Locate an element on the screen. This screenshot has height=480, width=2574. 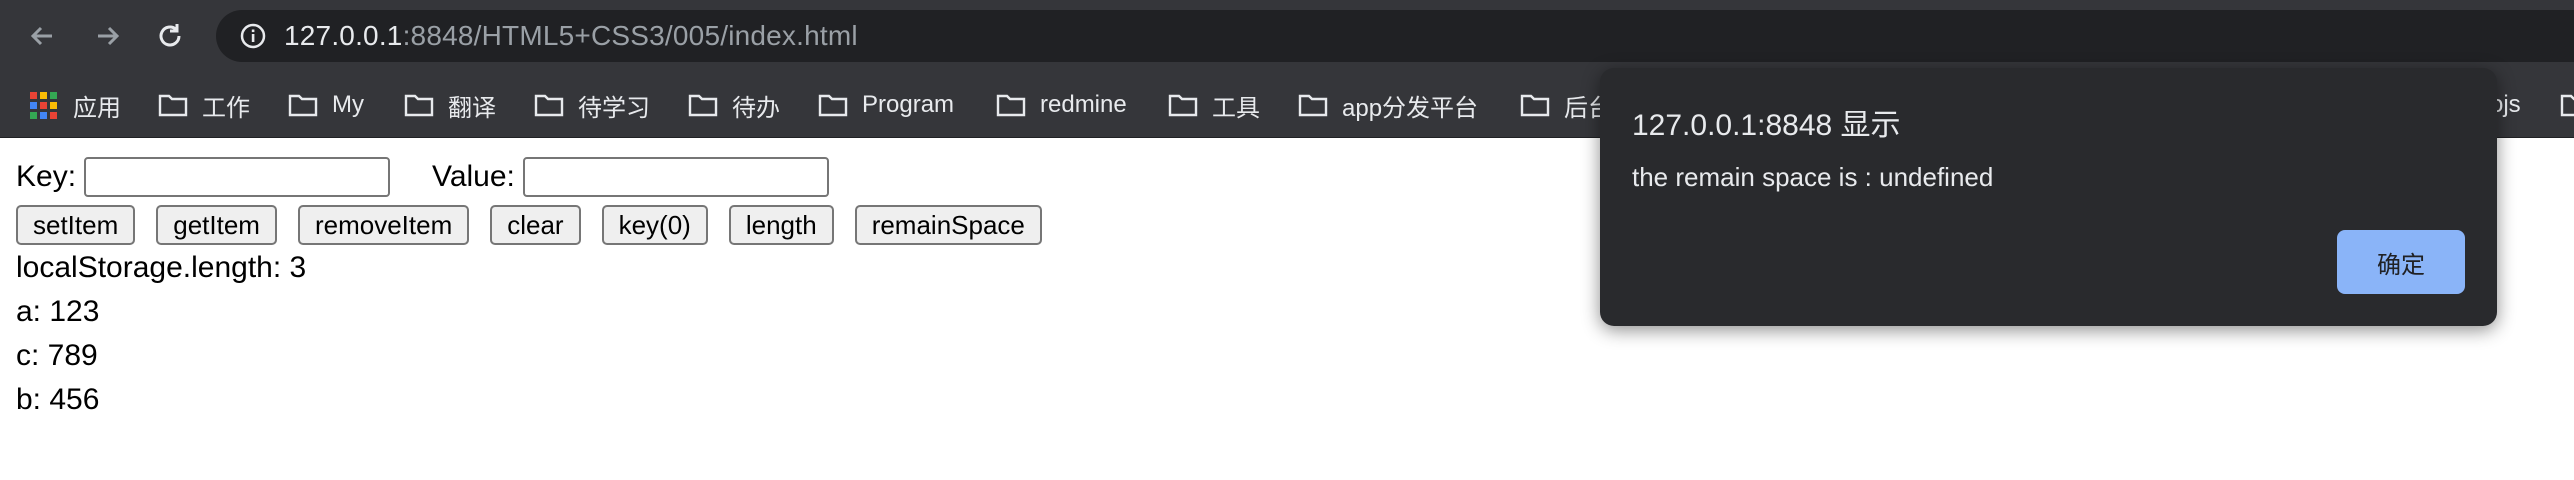
url-text: 127.0.0.1:8848/HTML5+CSS3/005/index.html is located at coordinates (571, 36).